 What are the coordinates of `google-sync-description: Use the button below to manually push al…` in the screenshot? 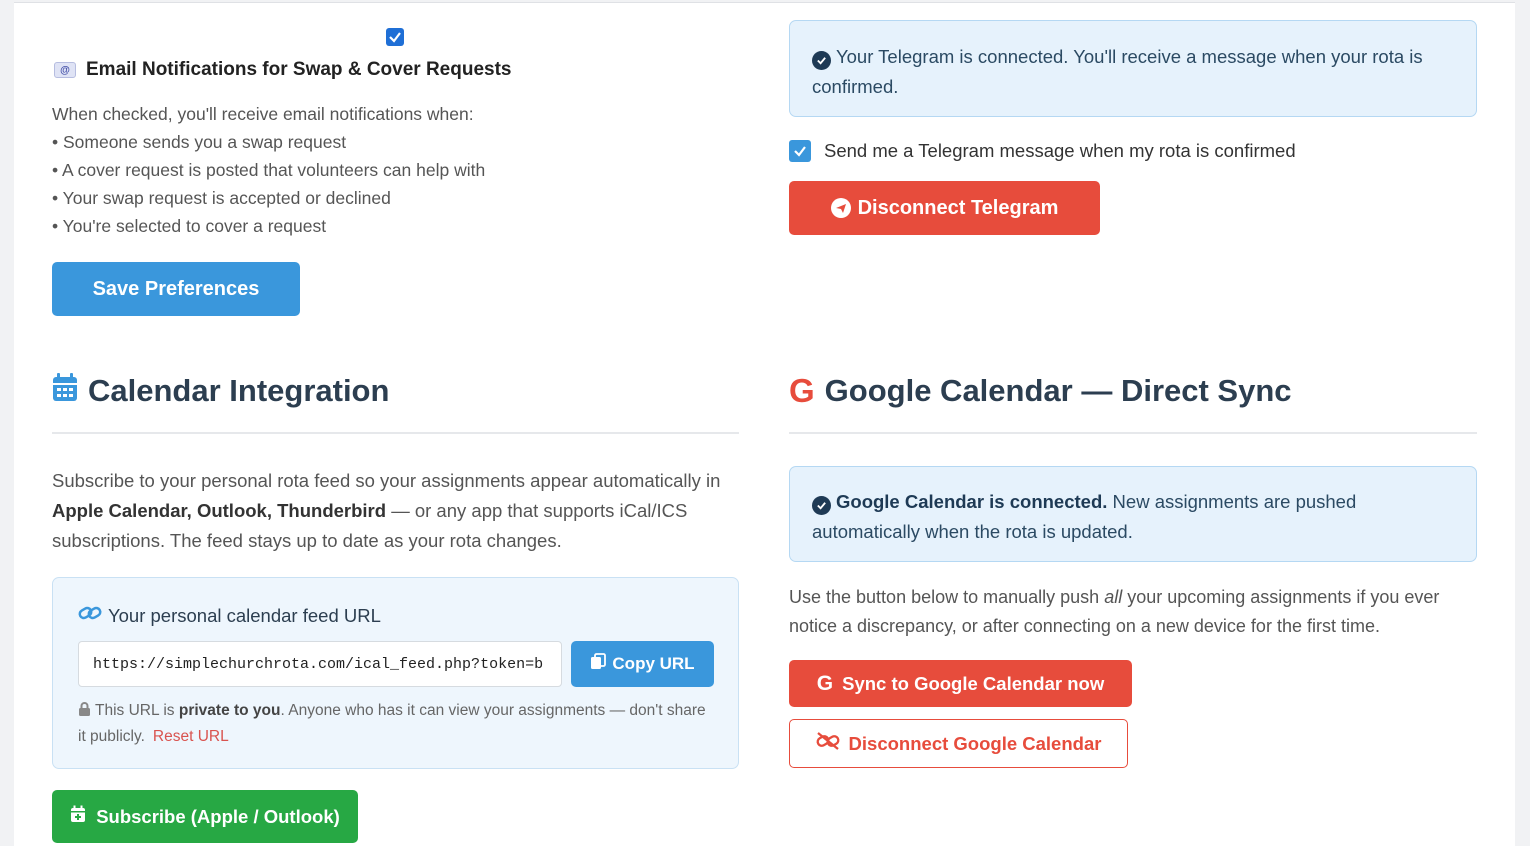 It's located at (1134, 612).